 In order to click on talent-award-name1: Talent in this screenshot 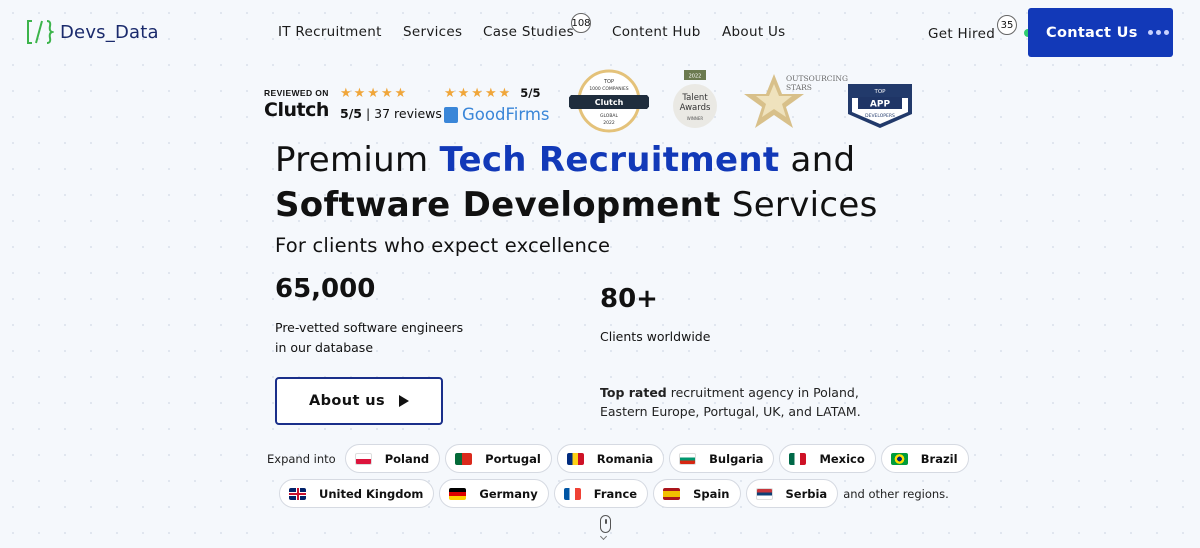, I will do `click(694, 98)`.